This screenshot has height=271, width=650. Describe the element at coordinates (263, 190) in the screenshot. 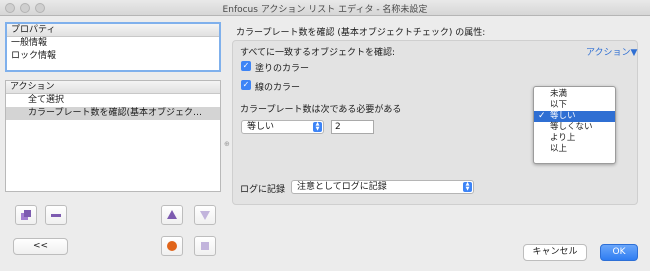

I see `log-label: ログに記録` at that location.